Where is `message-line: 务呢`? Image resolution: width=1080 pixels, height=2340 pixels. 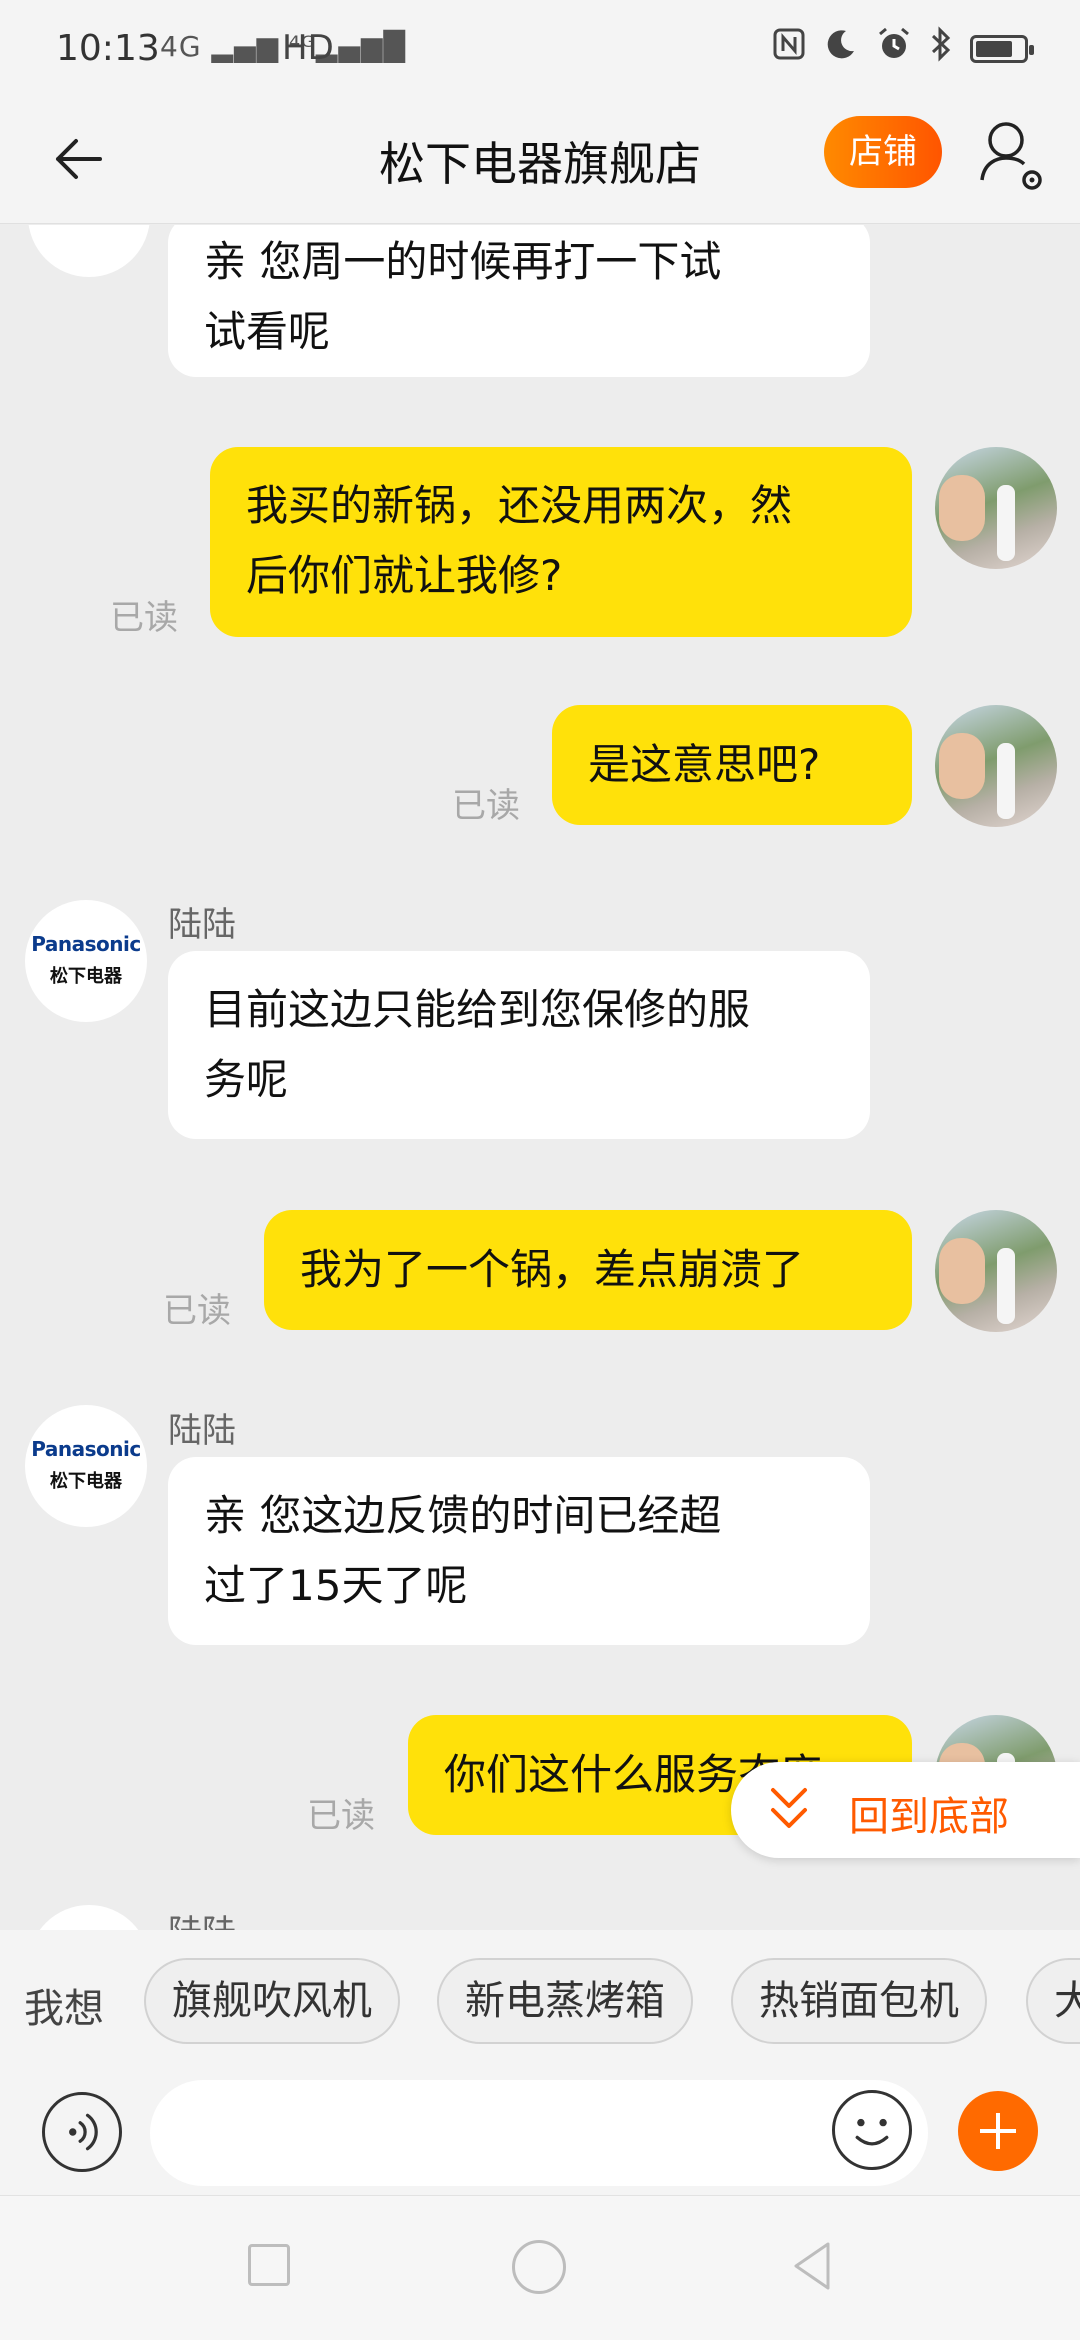 message-line: 务呢 is located at coordinates (246, 1079).